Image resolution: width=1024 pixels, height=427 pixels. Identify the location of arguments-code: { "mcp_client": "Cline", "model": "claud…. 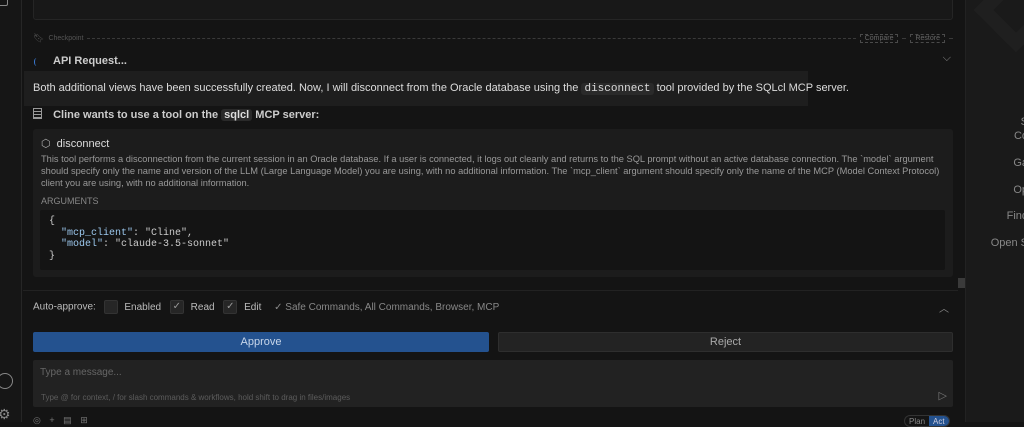
(492, 240).